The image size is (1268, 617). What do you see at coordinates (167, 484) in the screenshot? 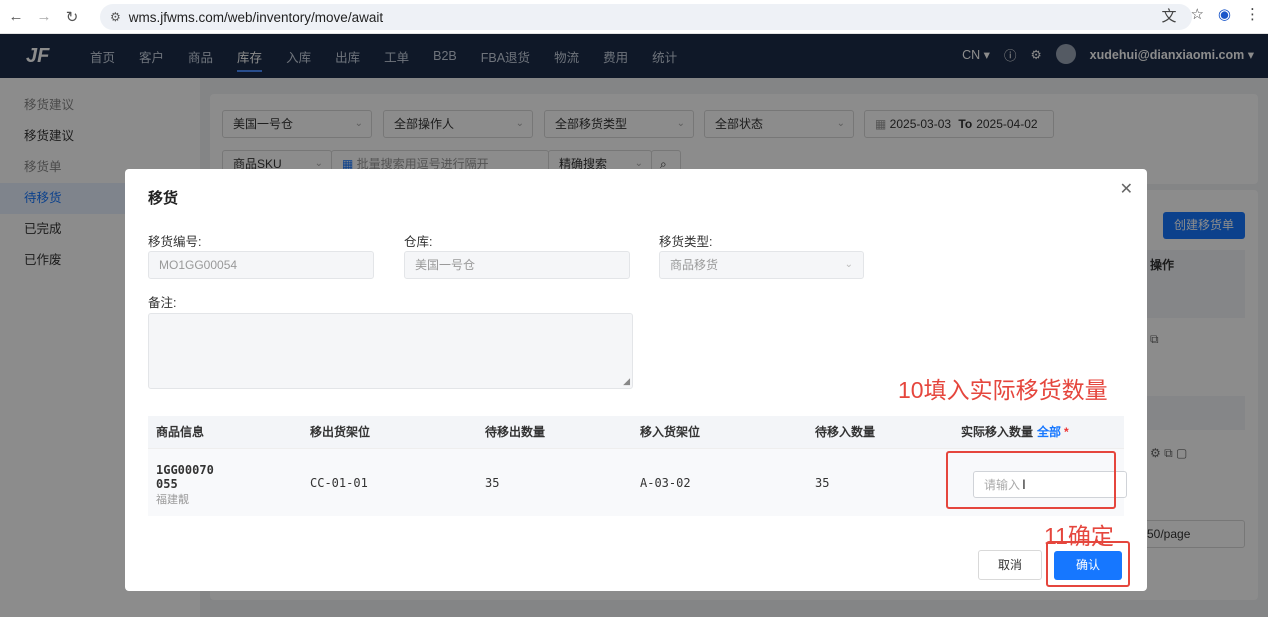
I see `sku-line2: 055` at bounding box center [167, 484].